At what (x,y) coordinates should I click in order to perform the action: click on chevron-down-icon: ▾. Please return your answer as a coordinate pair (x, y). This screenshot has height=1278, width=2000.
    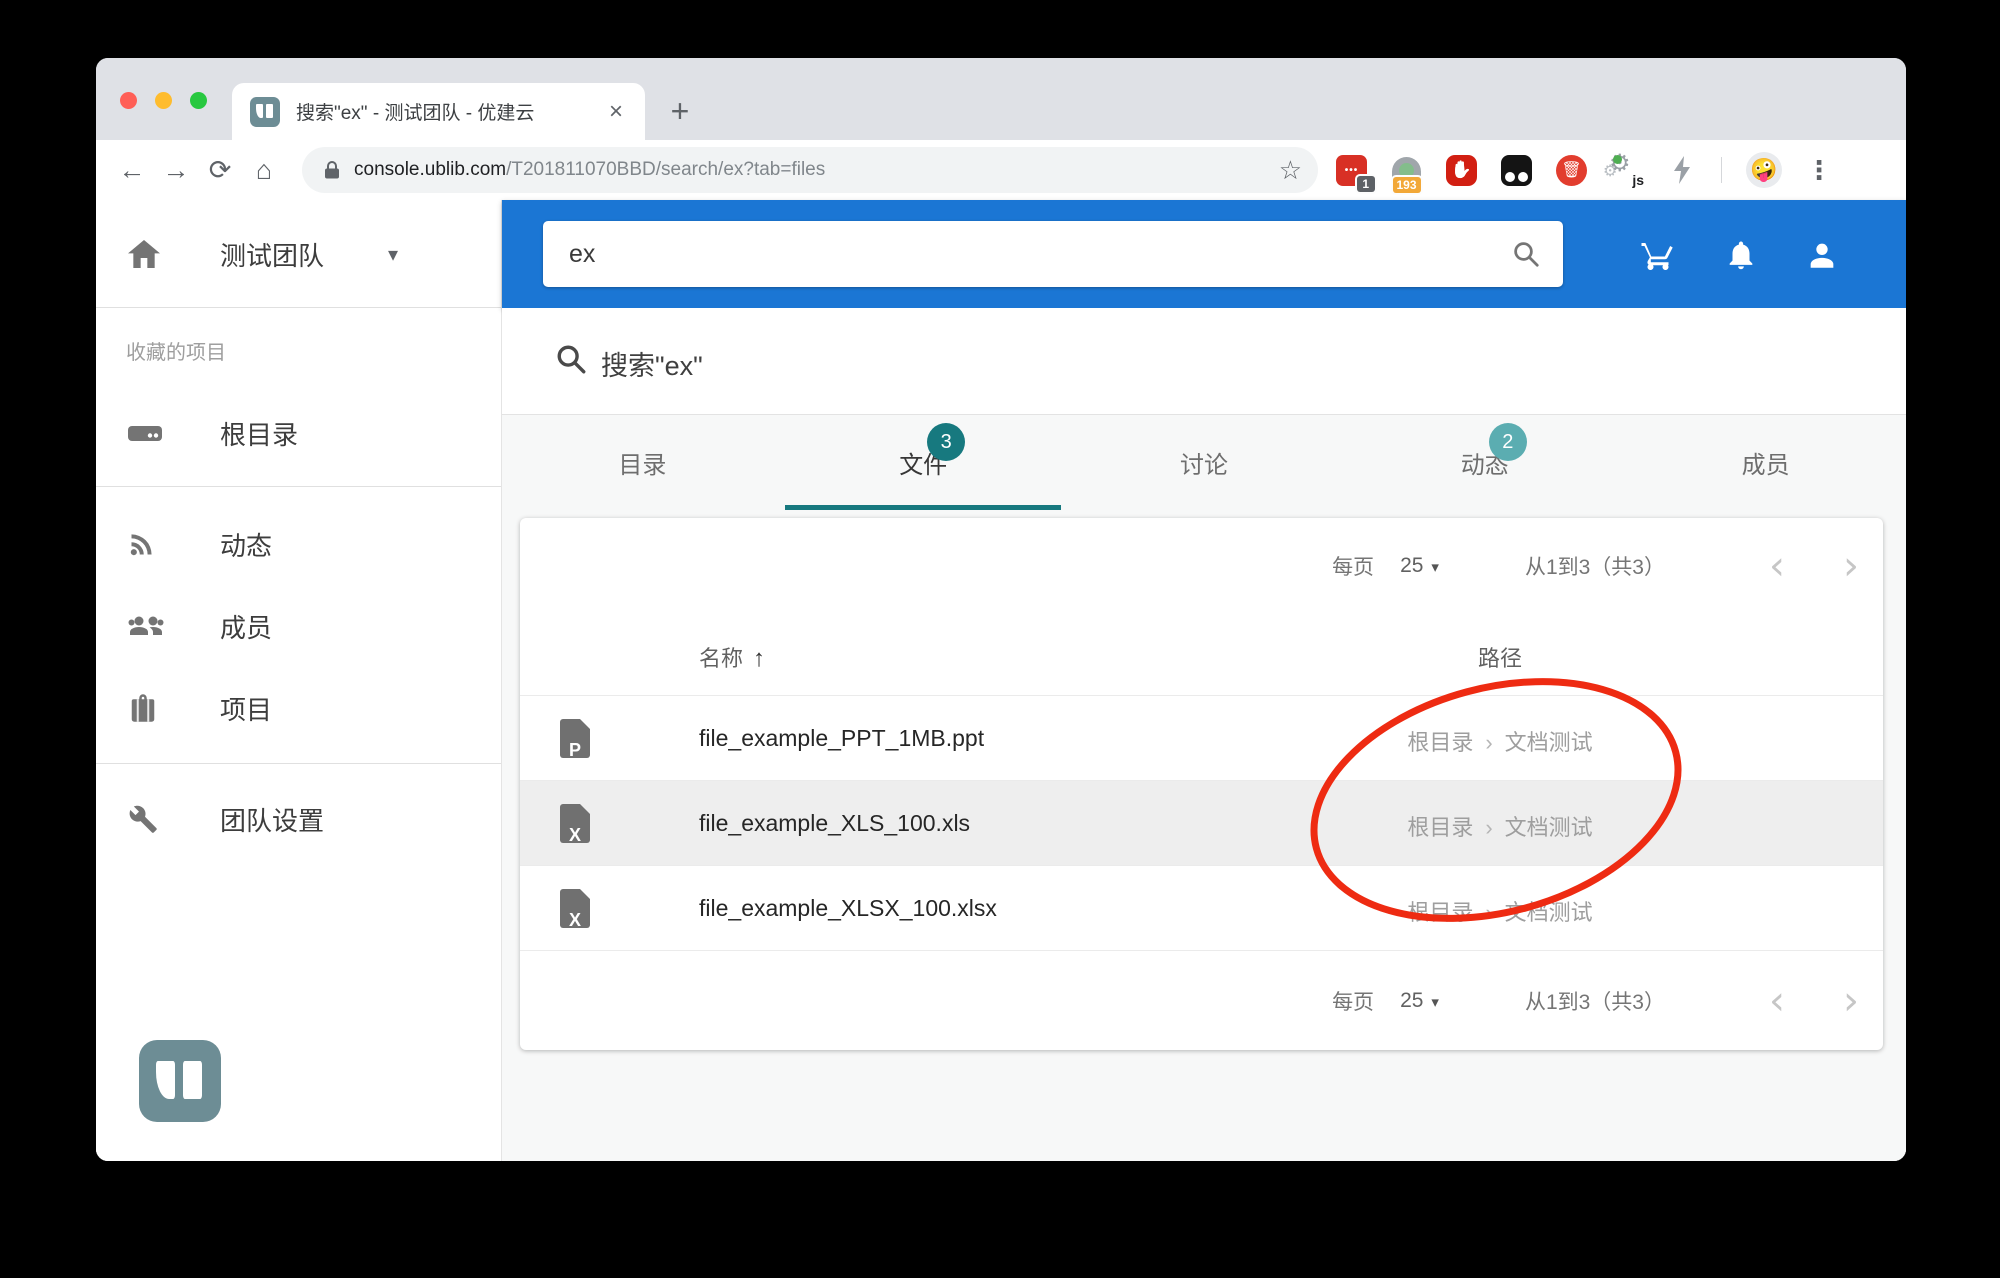
    Looking at the image, I should click on (393, 254).